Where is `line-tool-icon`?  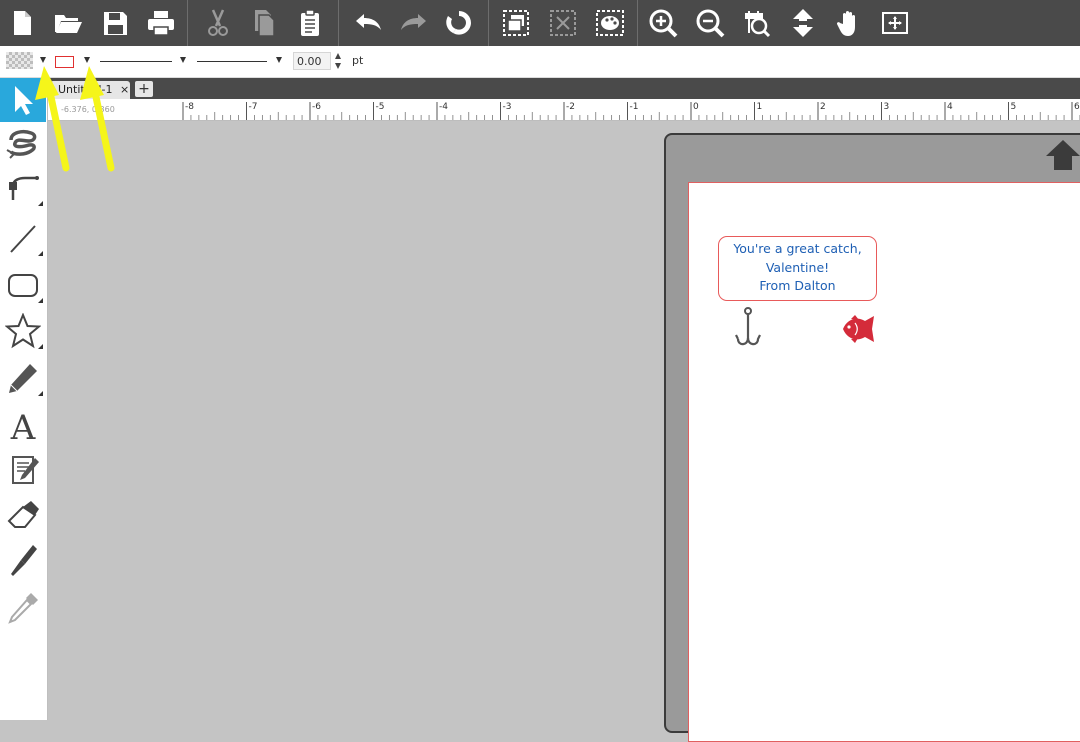 line-tool-icon is located at coordinates (23, 239).